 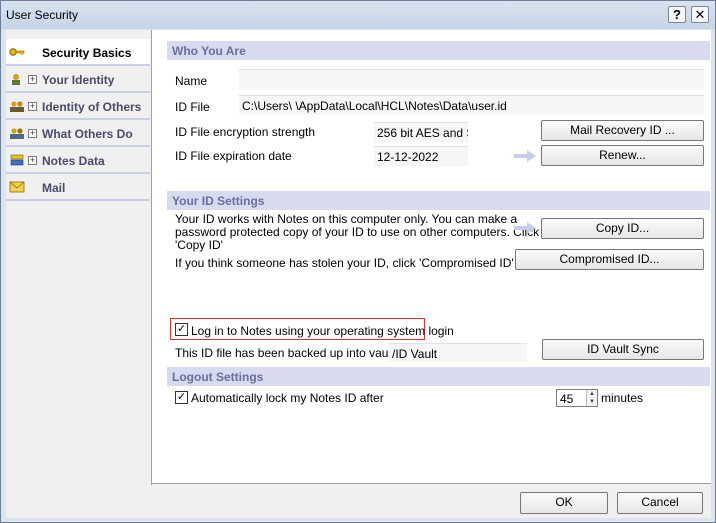 What do you see at coordinates (245, 132) in the screenshot?
I see `encryption-label: ID File encryption strength` at bounding box center [245, 132].